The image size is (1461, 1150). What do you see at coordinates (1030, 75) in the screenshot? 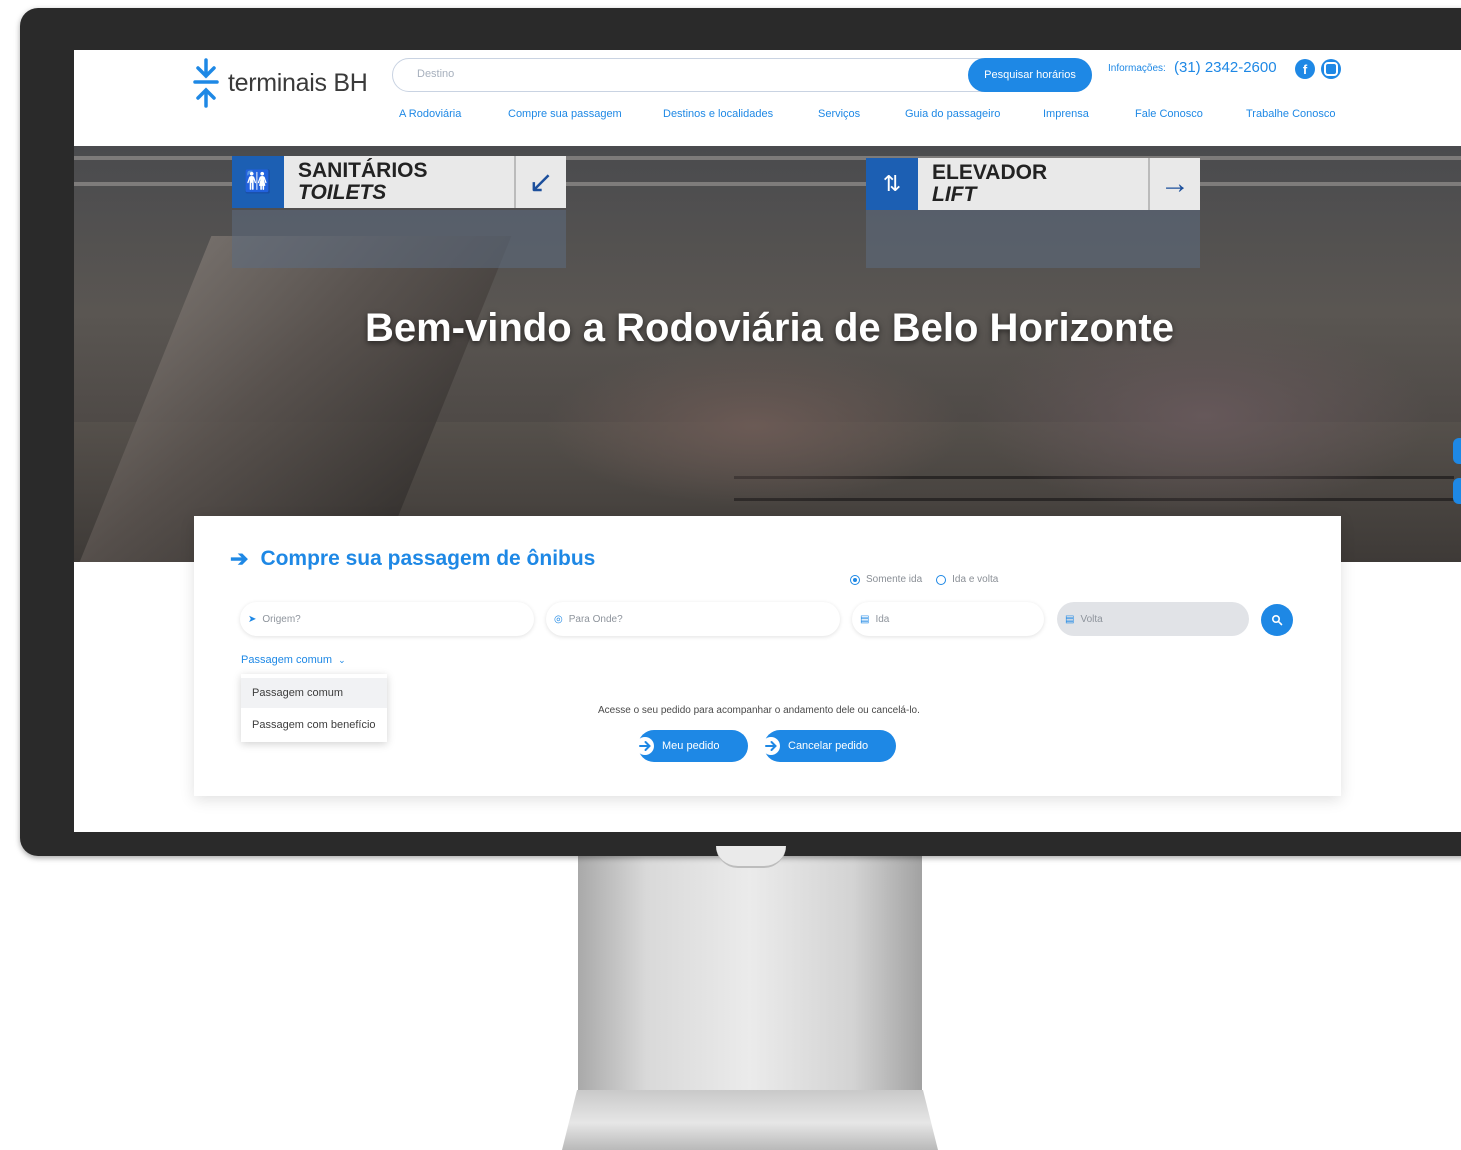
I see `search-schedules-button: Pesquisar horários` at bounding box center [1030, 75].